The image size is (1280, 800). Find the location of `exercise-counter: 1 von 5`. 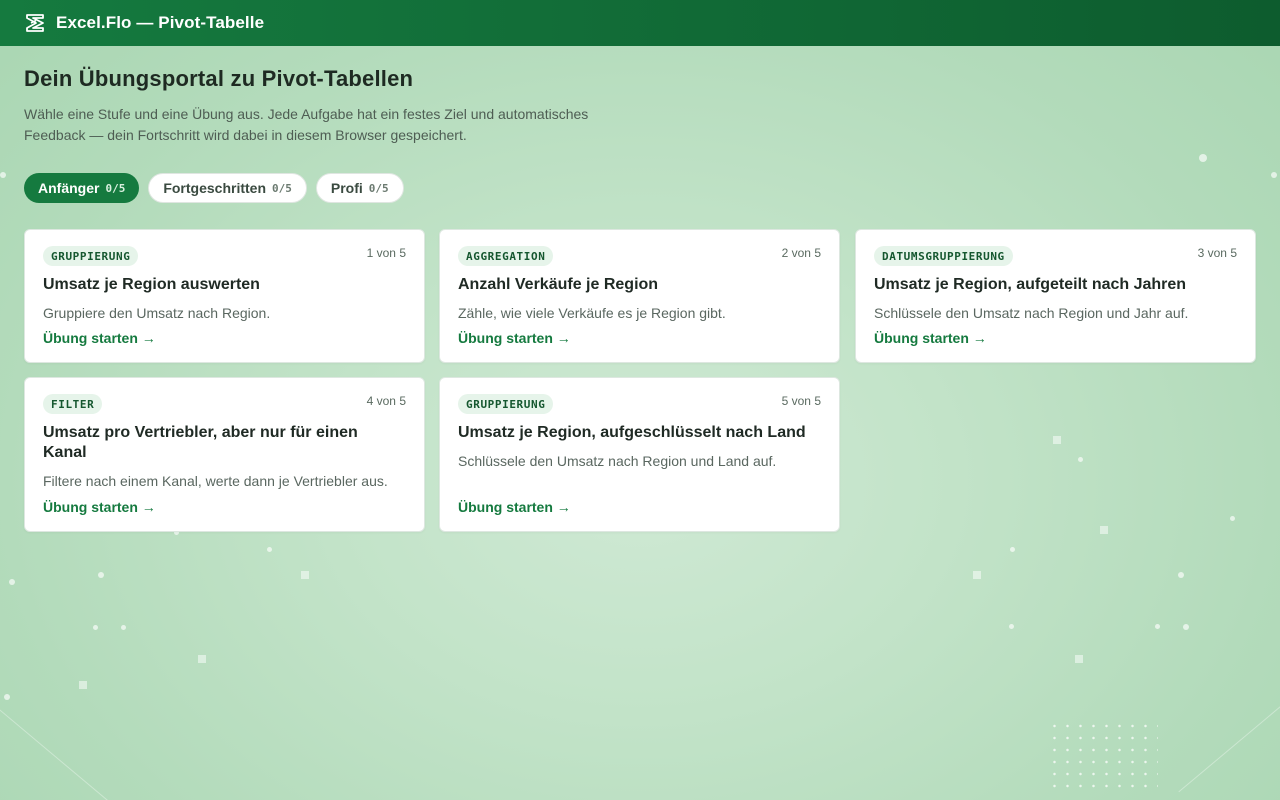

exercise-counter: 1 von 5 is located at coordinates (386, 253).